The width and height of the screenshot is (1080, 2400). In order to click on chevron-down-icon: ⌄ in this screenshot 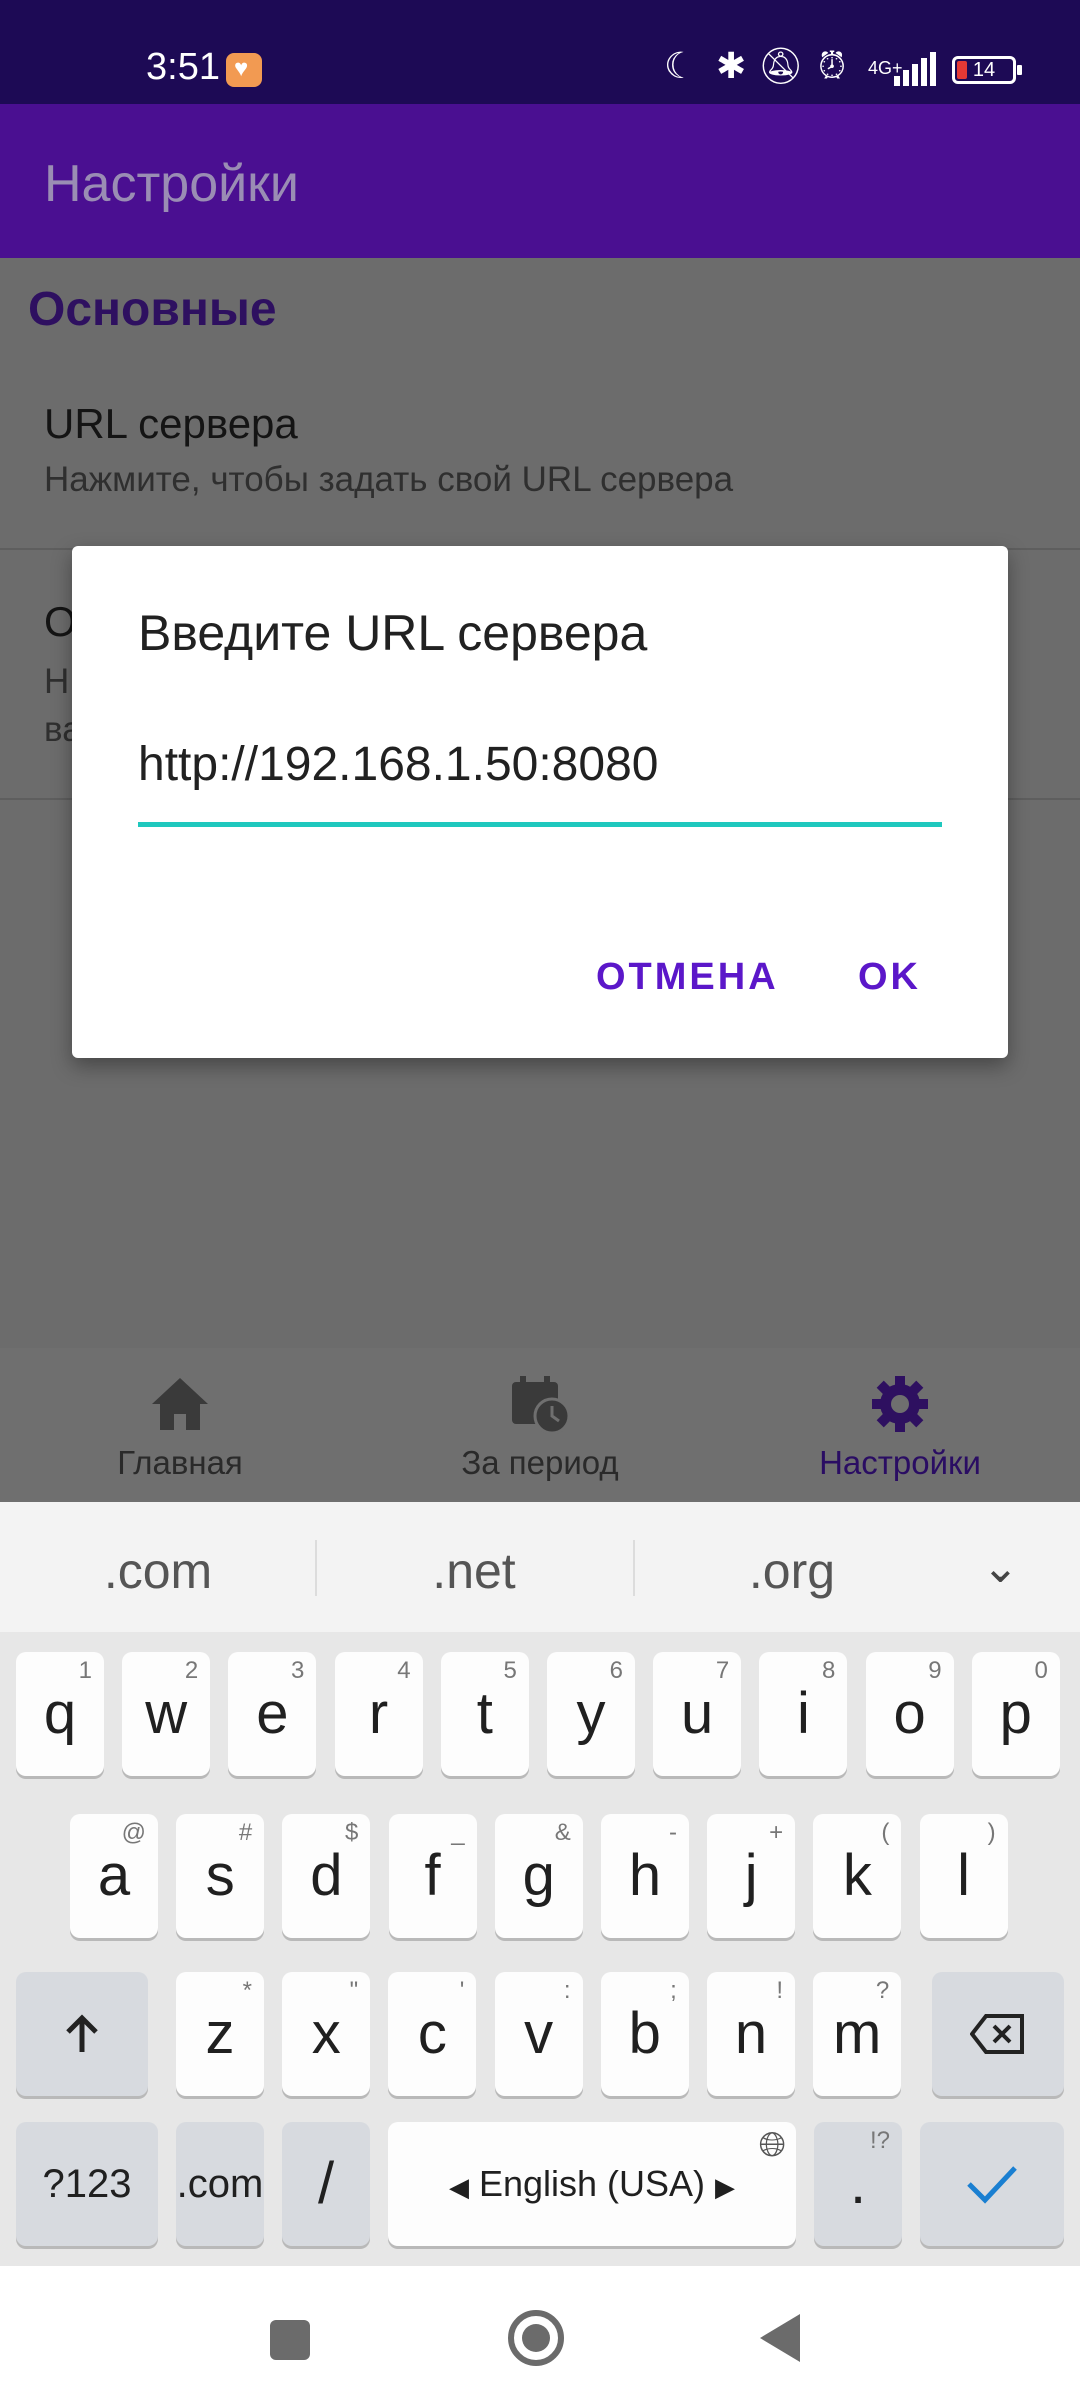, I will do `click(1000, 1567)`.